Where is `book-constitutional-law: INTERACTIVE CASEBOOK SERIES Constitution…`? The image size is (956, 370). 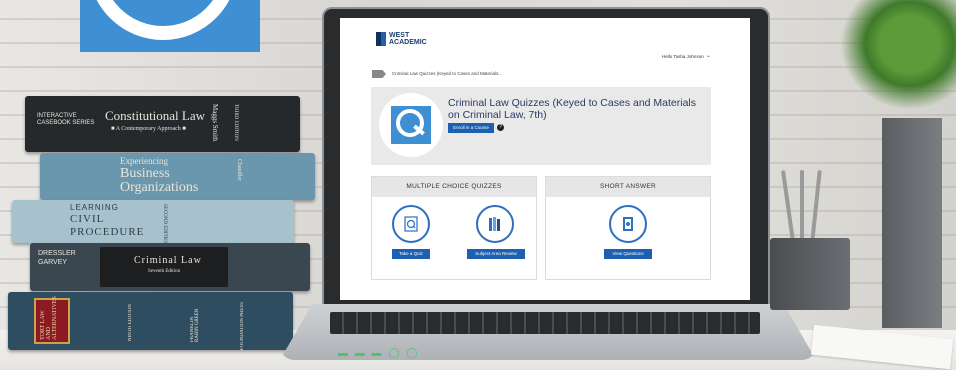 book-constitutional-law: INTERACTIVE CASEBOOK SERIES Constitution… is located at coordinates (162, 124).